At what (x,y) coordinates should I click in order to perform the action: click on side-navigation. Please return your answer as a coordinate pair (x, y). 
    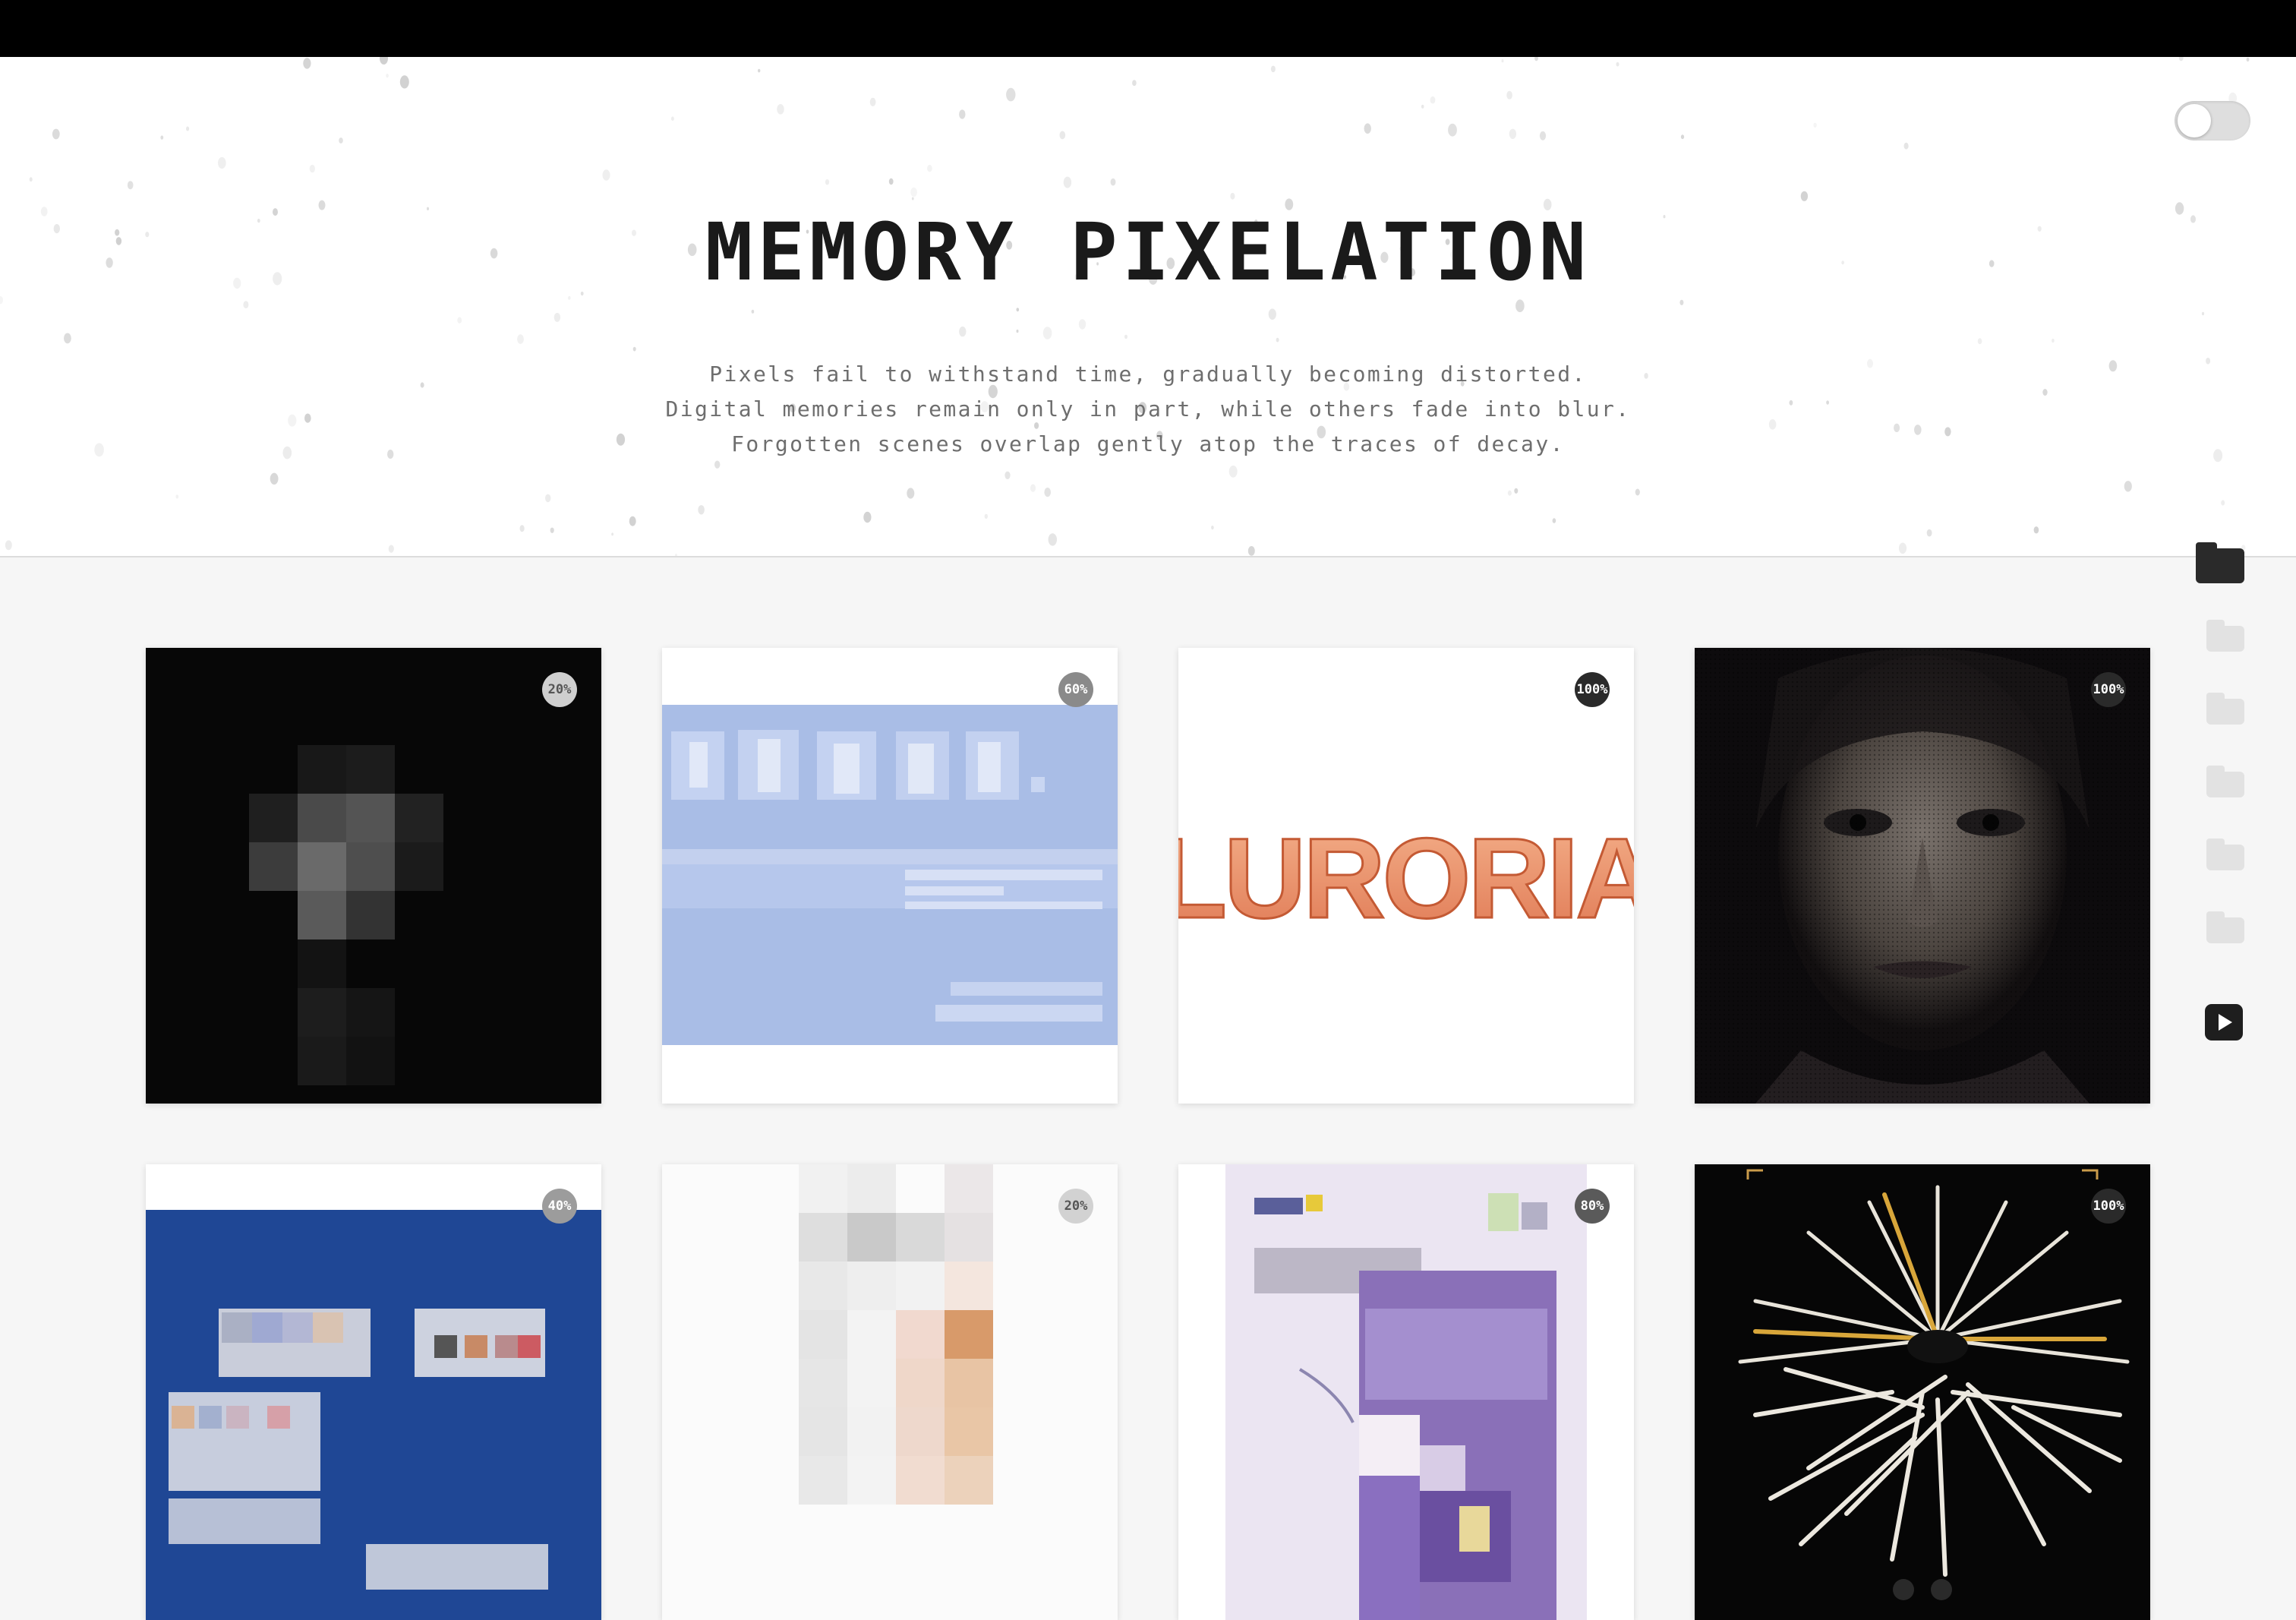
    Looking at the image, I should click on (2220, 799).